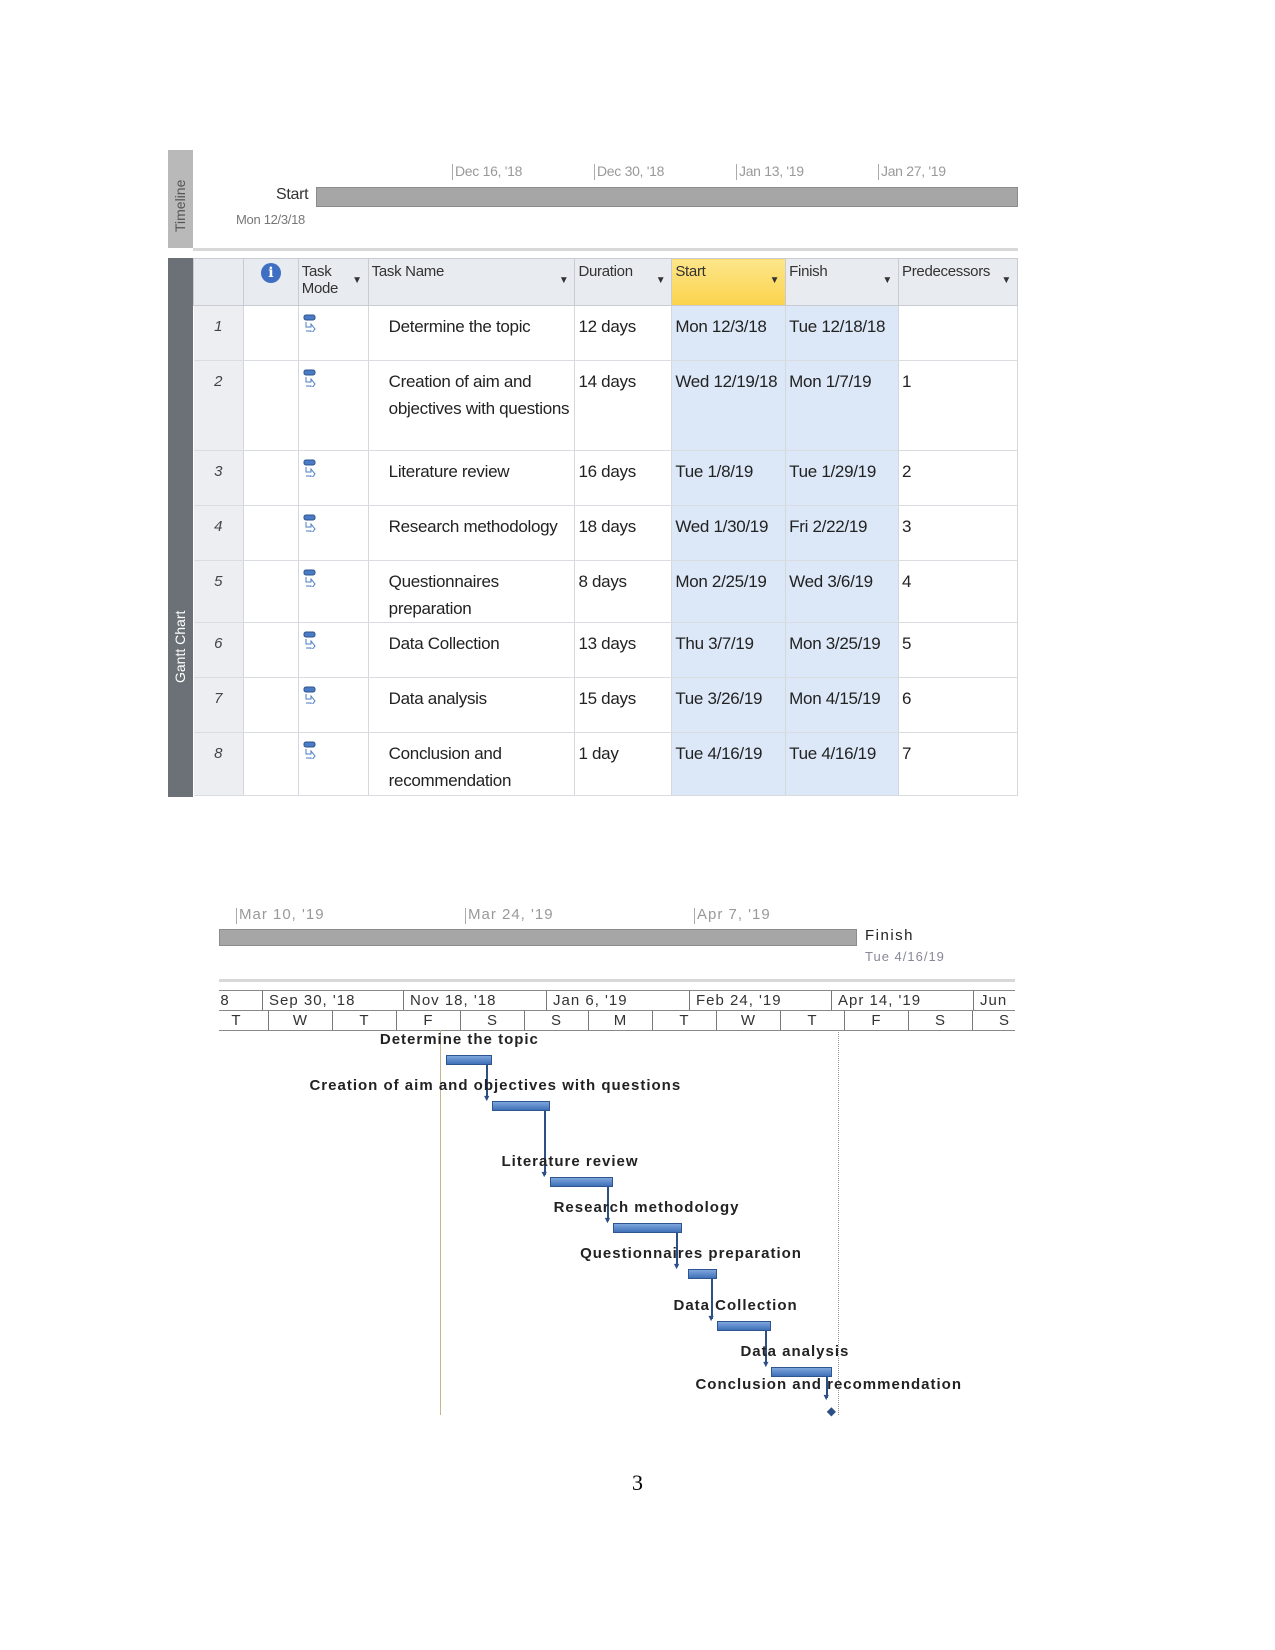 The height and width of the screenshot is (1650, 1275). I want to click on row-number: 5, so click(218, 591).